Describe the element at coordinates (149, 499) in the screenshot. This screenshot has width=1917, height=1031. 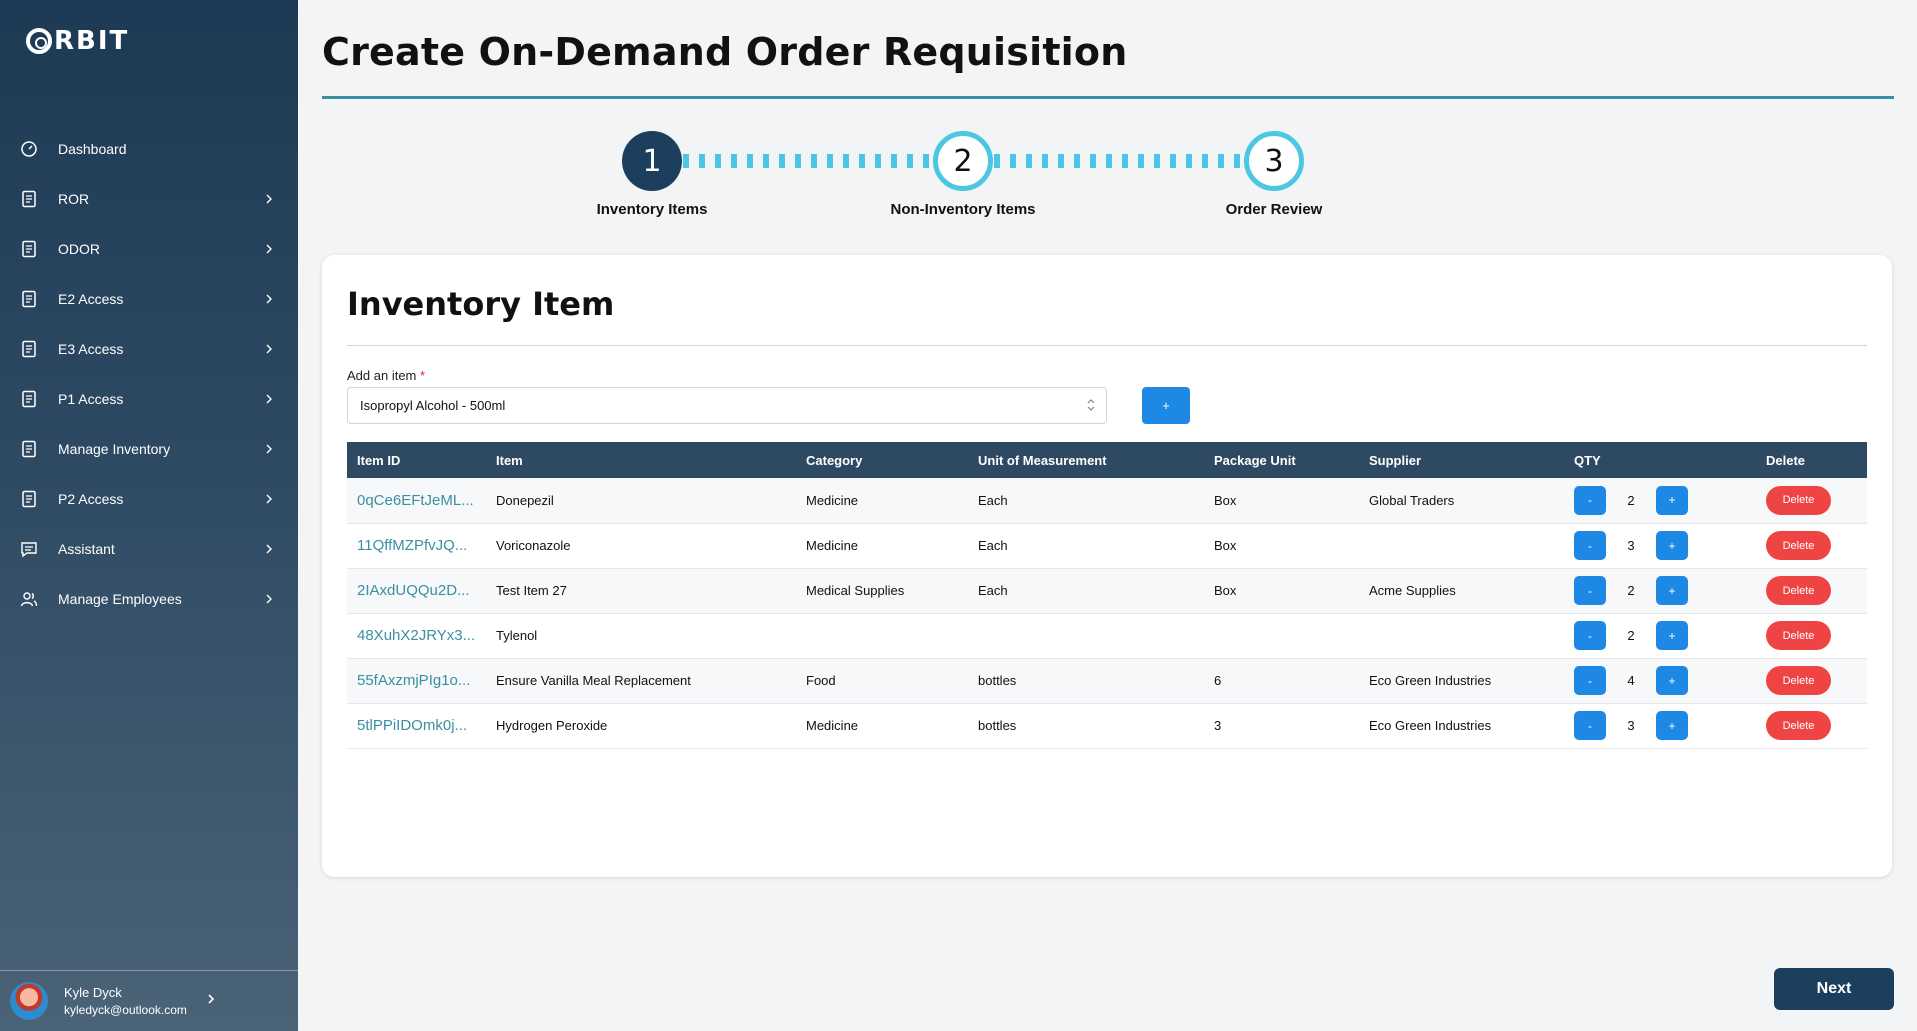
I see `sidebar-item-p2-access: P2 Access` at that location.